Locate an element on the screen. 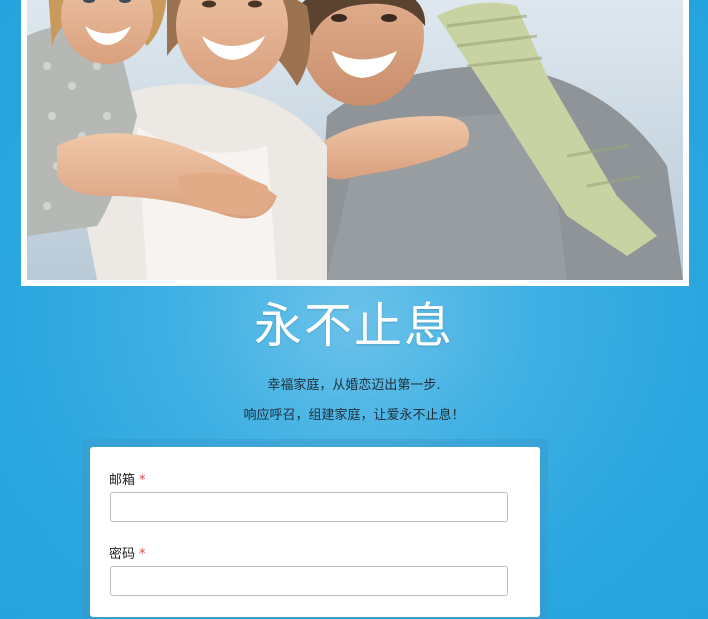  password-label-text: 密码 is located at coordinates (122, 554).